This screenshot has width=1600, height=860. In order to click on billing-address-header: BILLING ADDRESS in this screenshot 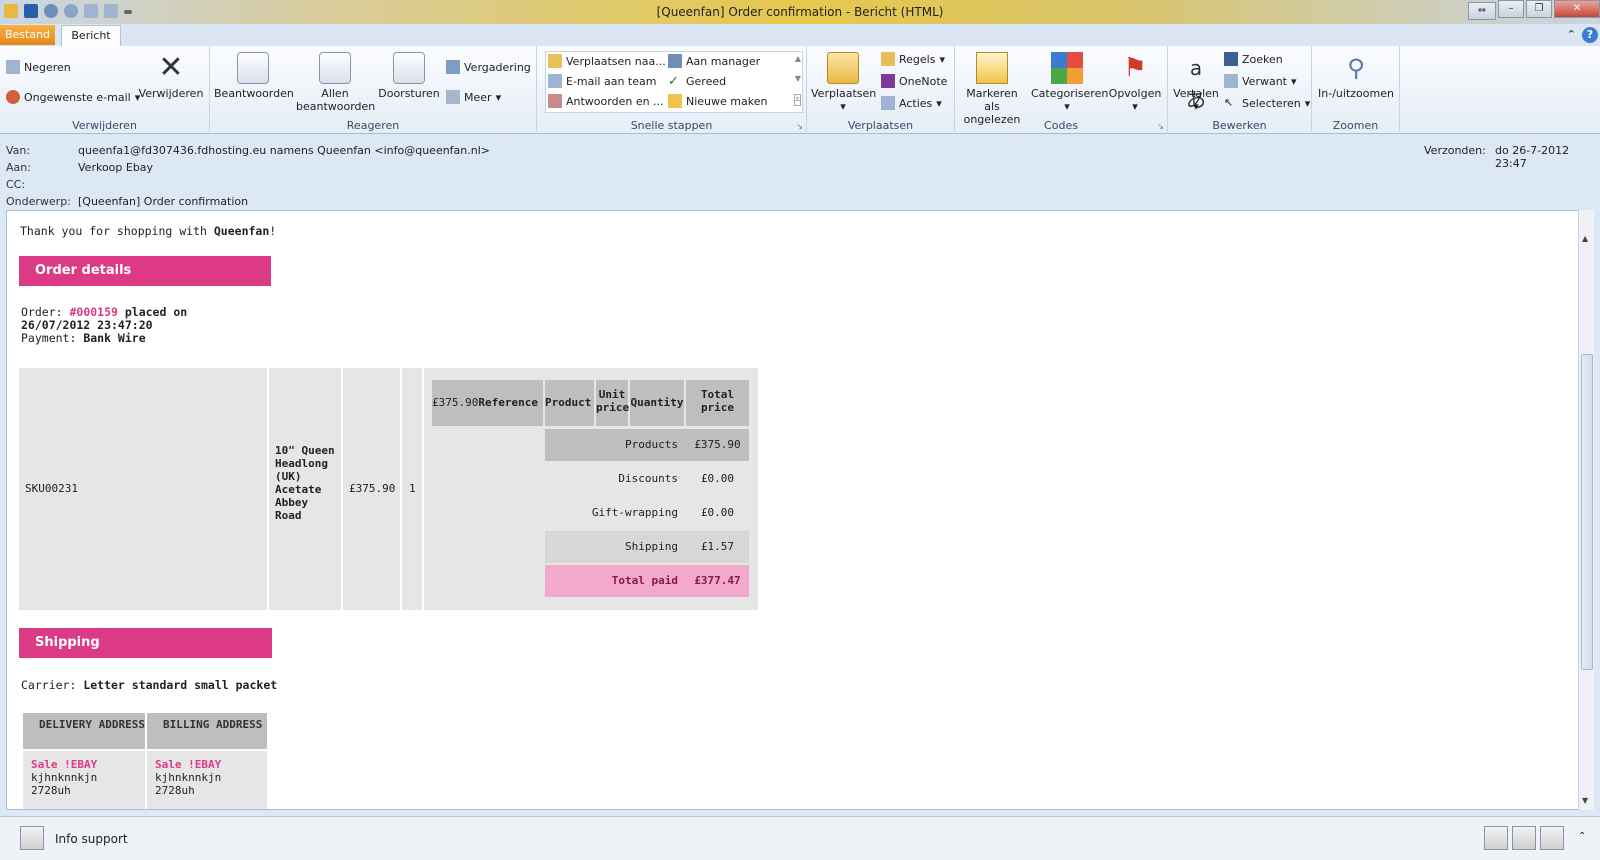, I will do `click(207, 731)`.